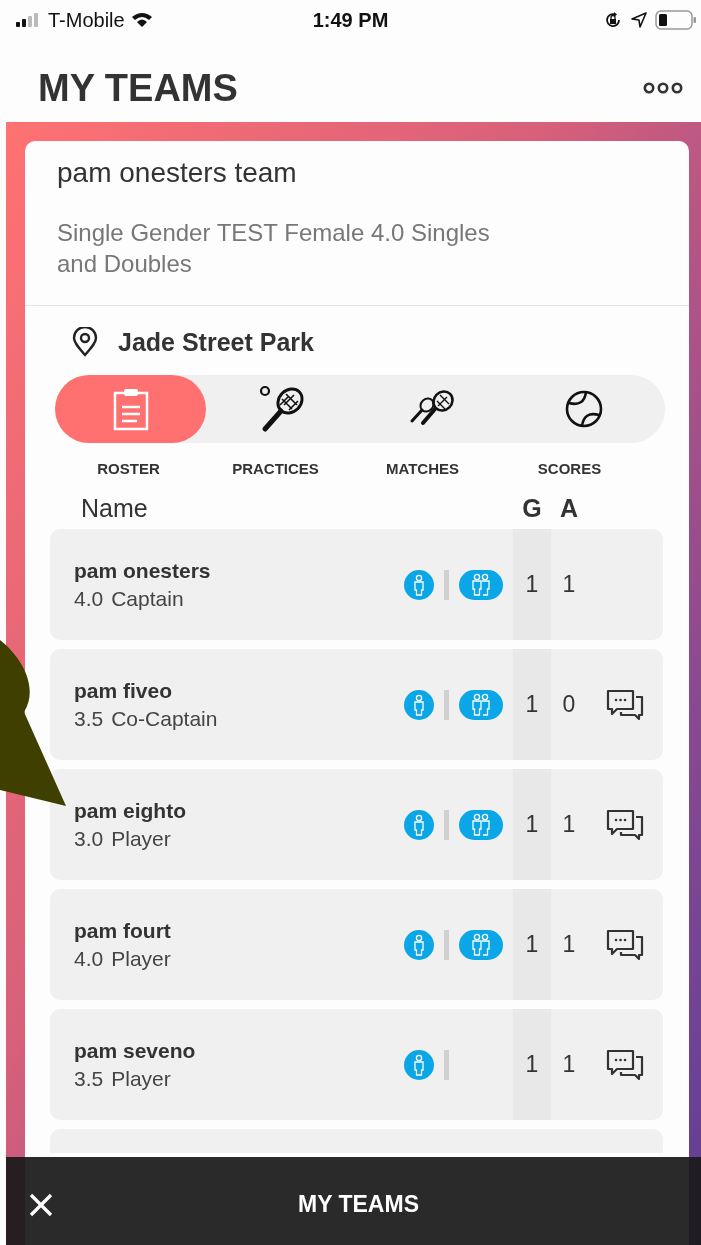 Image resolution: width=701 pixels, height=1245 pixels. I want to click on player-name: pam eighto, so click(130, 810).